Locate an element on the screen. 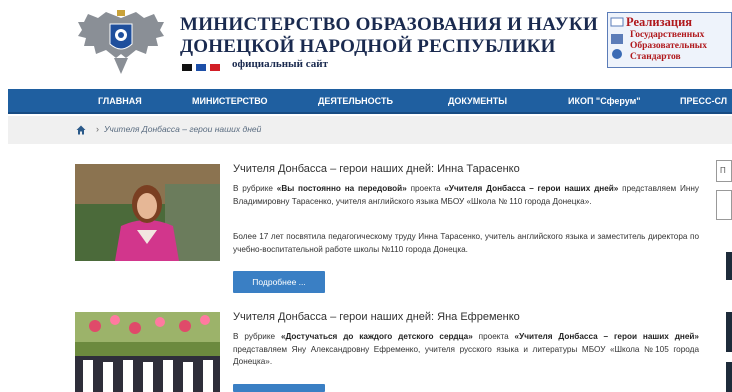 Image resolution: width=732 pixels, height=392 pixels. site-title-line1: МИНИСТЕРСТВО ОБРАЗОВАНИЯ И НАУКИ is located at coordinates (389, 25).